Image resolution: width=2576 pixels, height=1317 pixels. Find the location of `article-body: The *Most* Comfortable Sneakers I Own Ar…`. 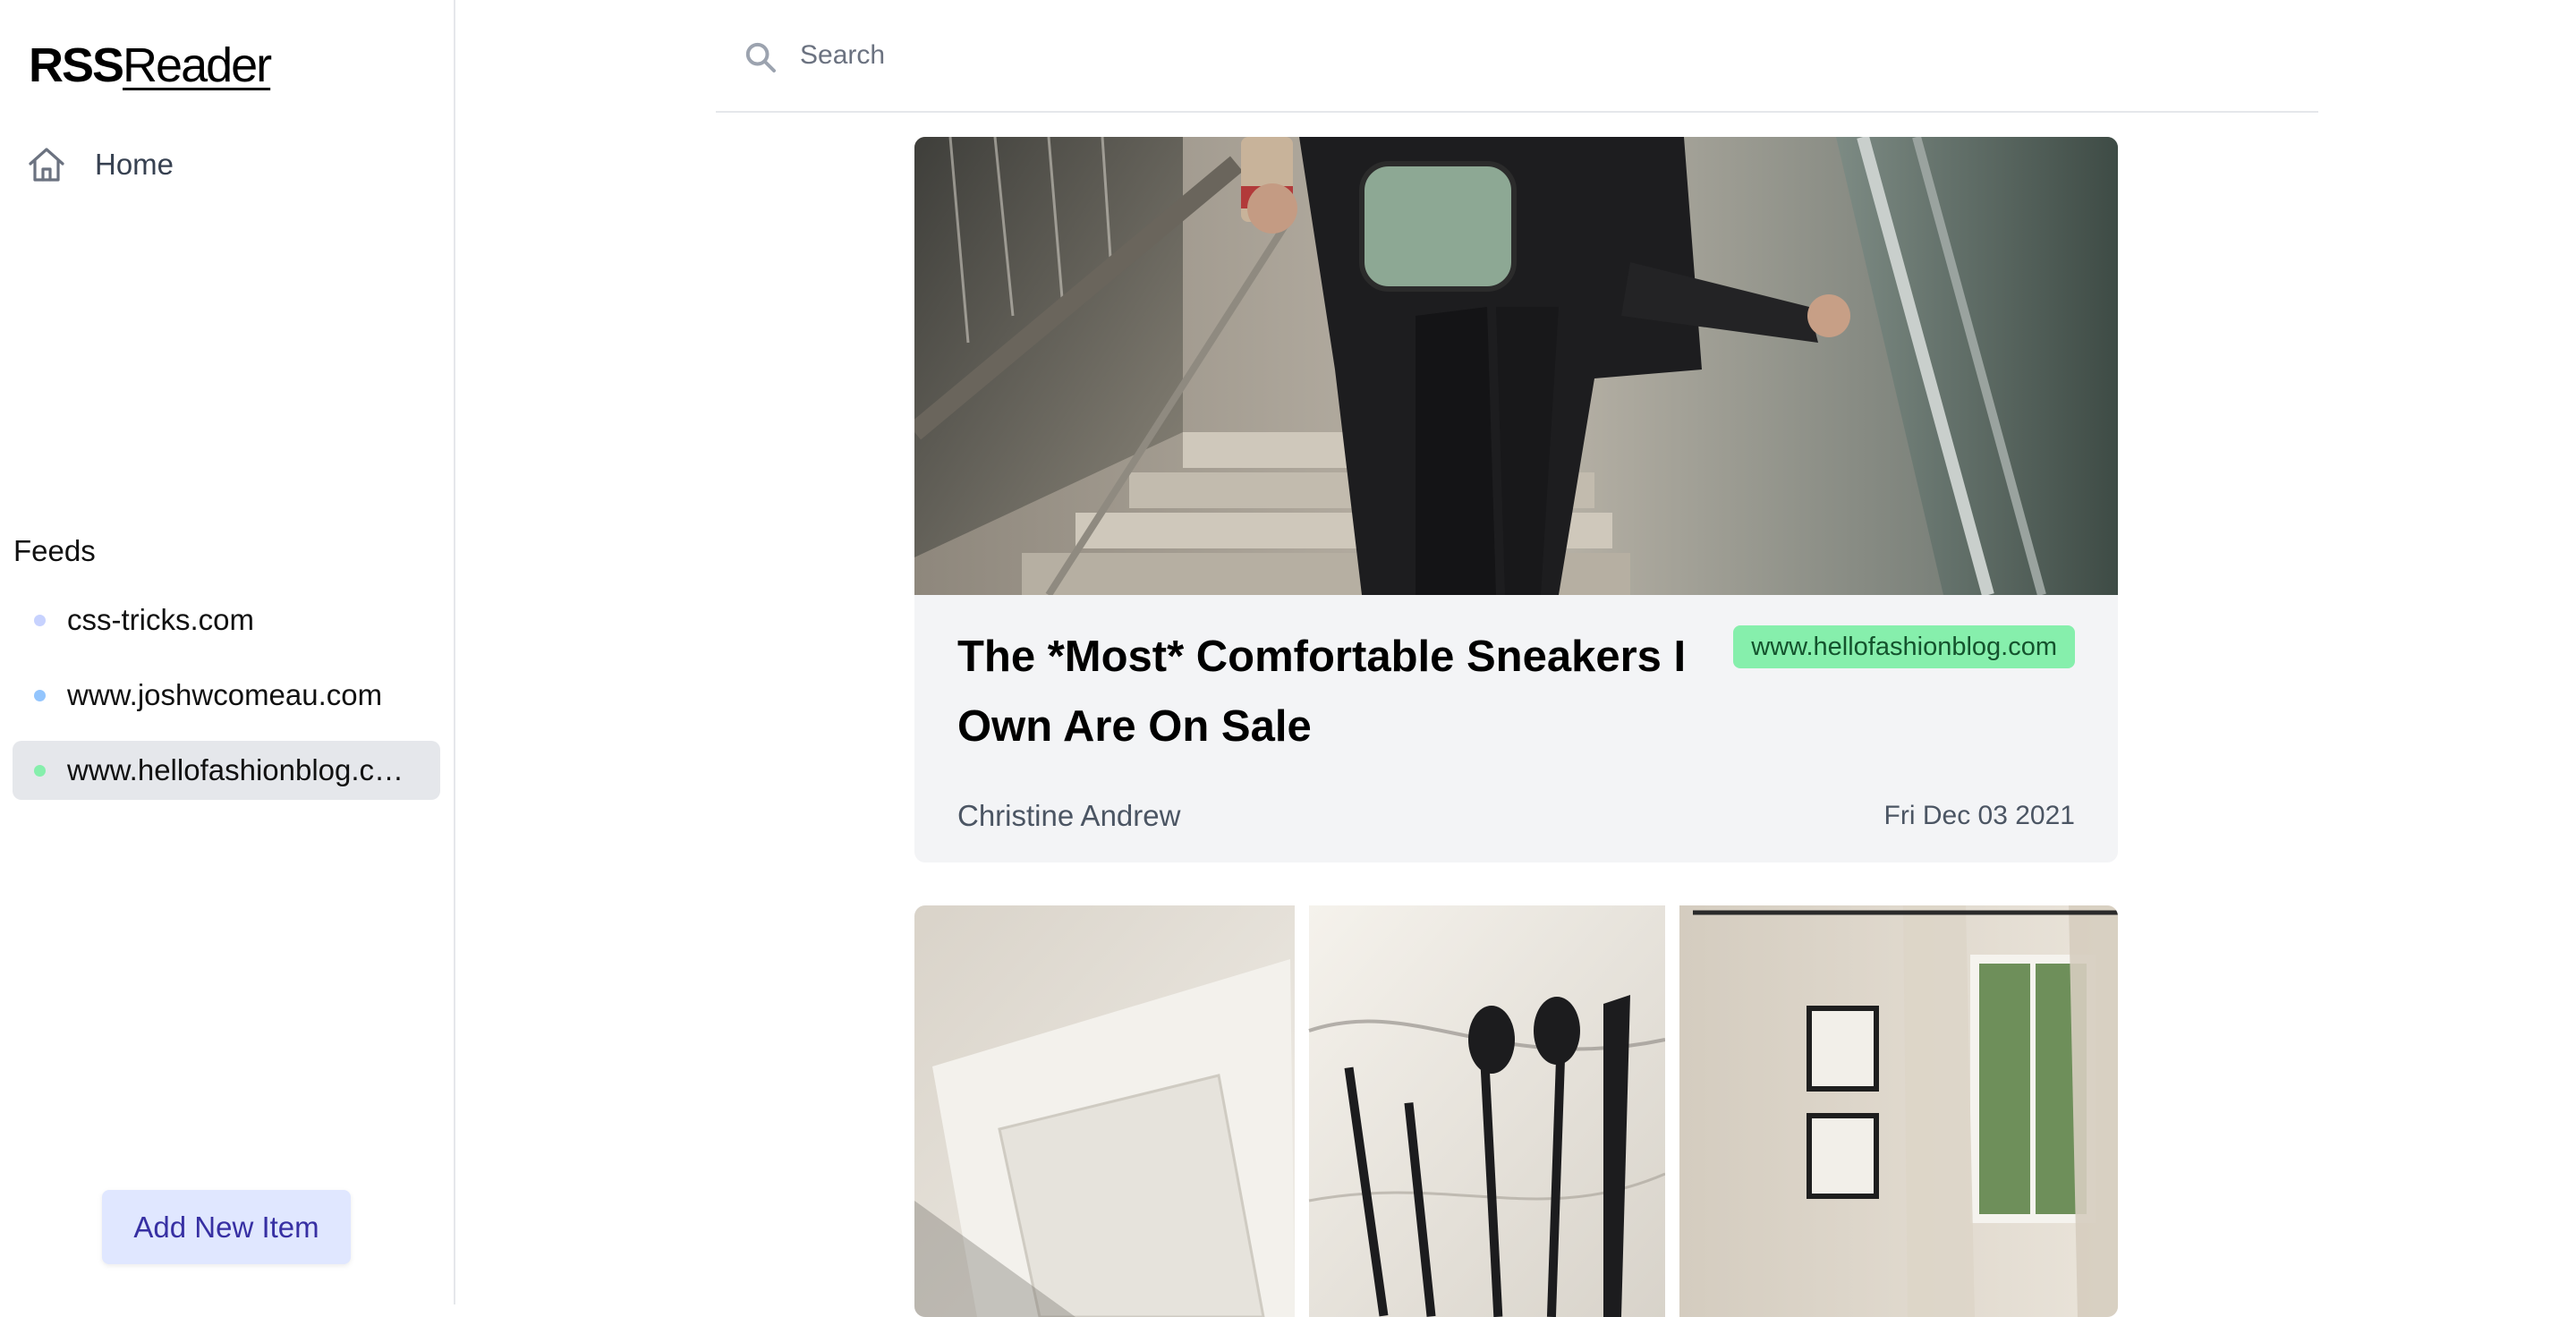

article-body: The *Most* Comfortable Sneakers I Own Ar… is located at coordinates (1516, 728).